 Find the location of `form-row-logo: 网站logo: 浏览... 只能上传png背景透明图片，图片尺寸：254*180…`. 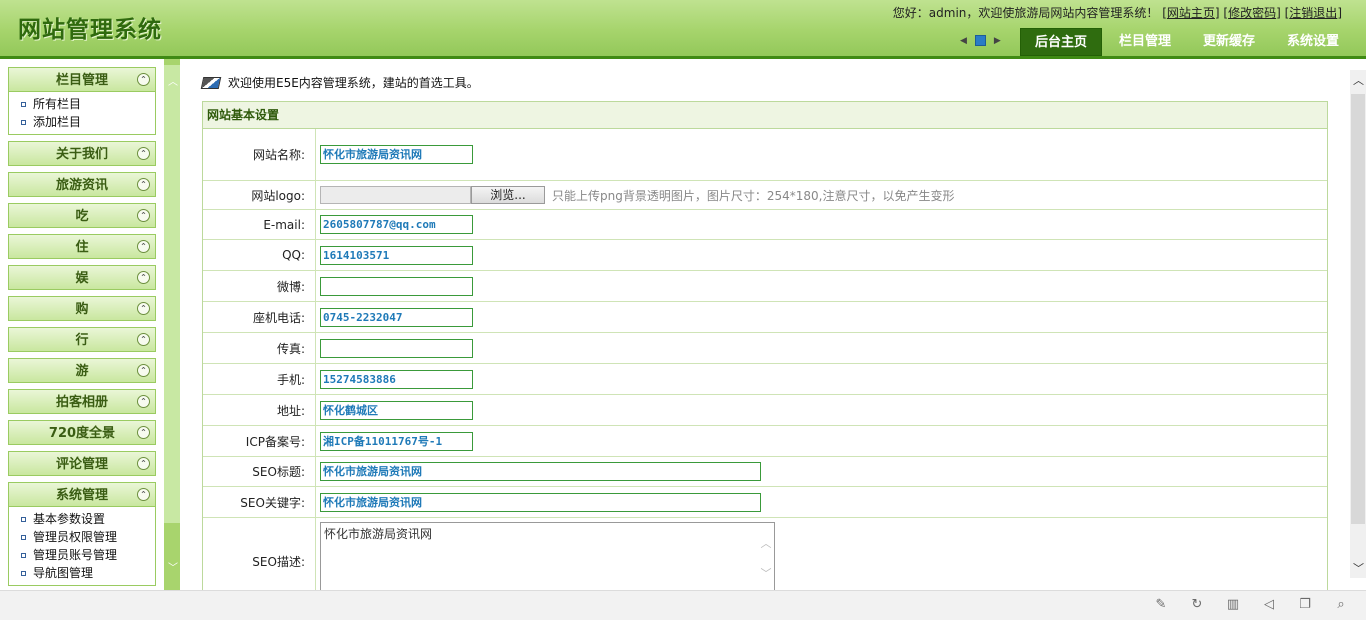

form-row-logo: 网站logo: 浏览... 只能上传png背景透明图片，图片尺寸：254*180… is located at coordinates (765, 195).